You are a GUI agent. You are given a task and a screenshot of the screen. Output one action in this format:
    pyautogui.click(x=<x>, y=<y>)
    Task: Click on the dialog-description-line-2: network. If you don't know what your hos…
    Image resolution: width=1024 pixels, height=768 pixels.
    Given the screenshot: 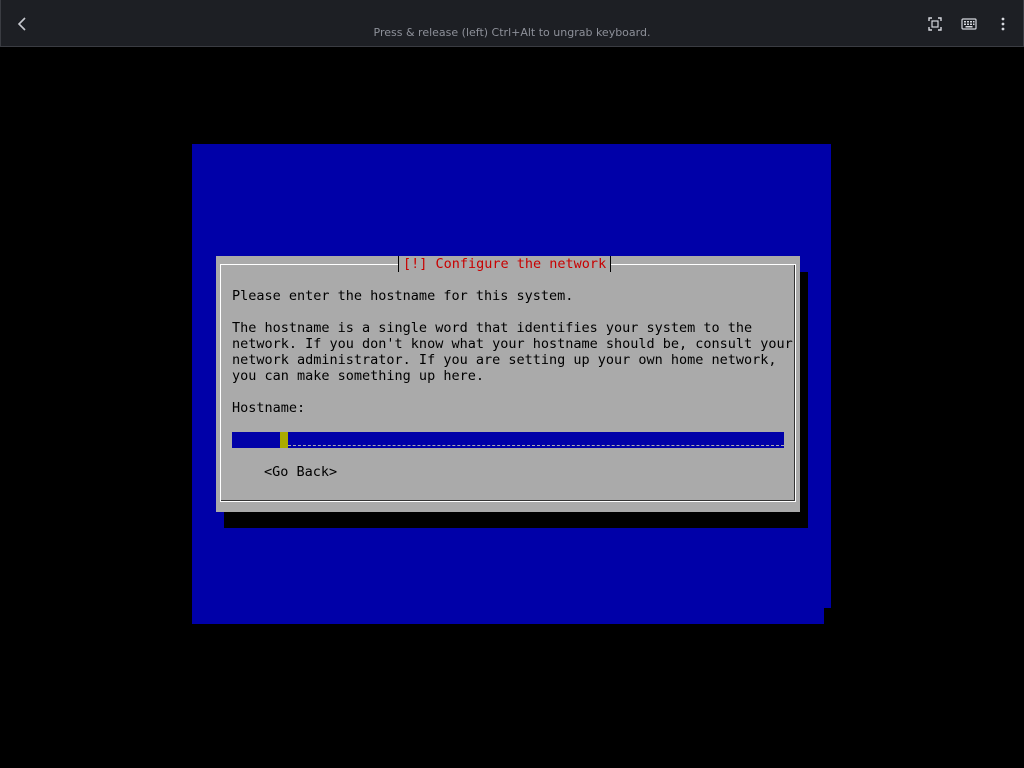 What is the action you would take?
    pyautogui.click(x=512, y=344)
    